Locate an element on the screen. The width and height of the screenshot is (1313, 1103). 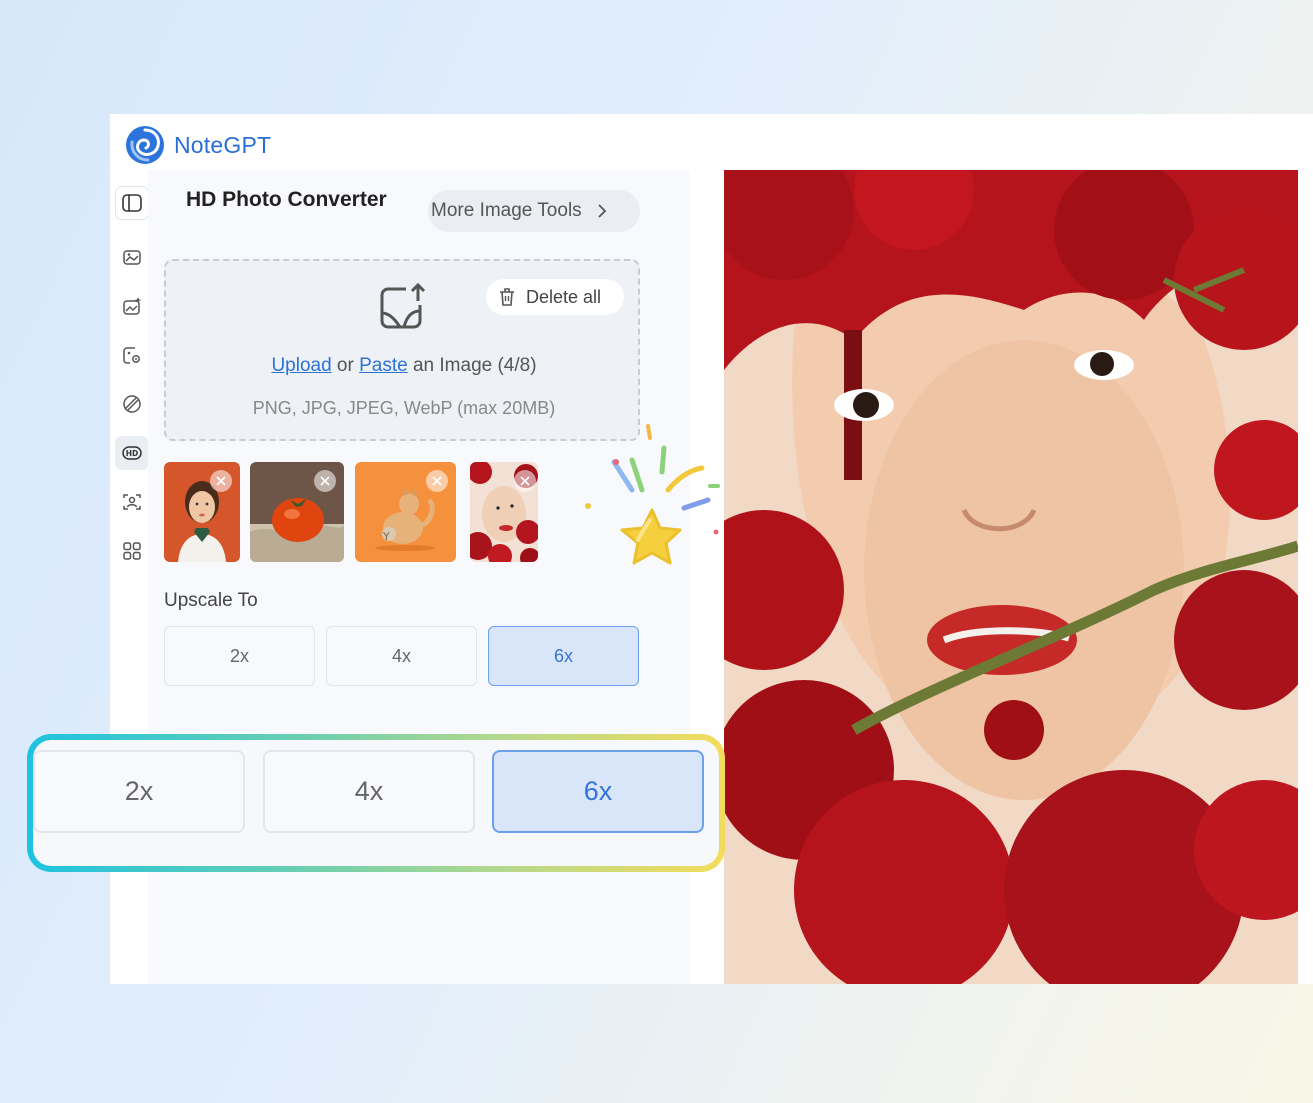
page-title: HD Photo Converter is located at coordinates (286, 199).